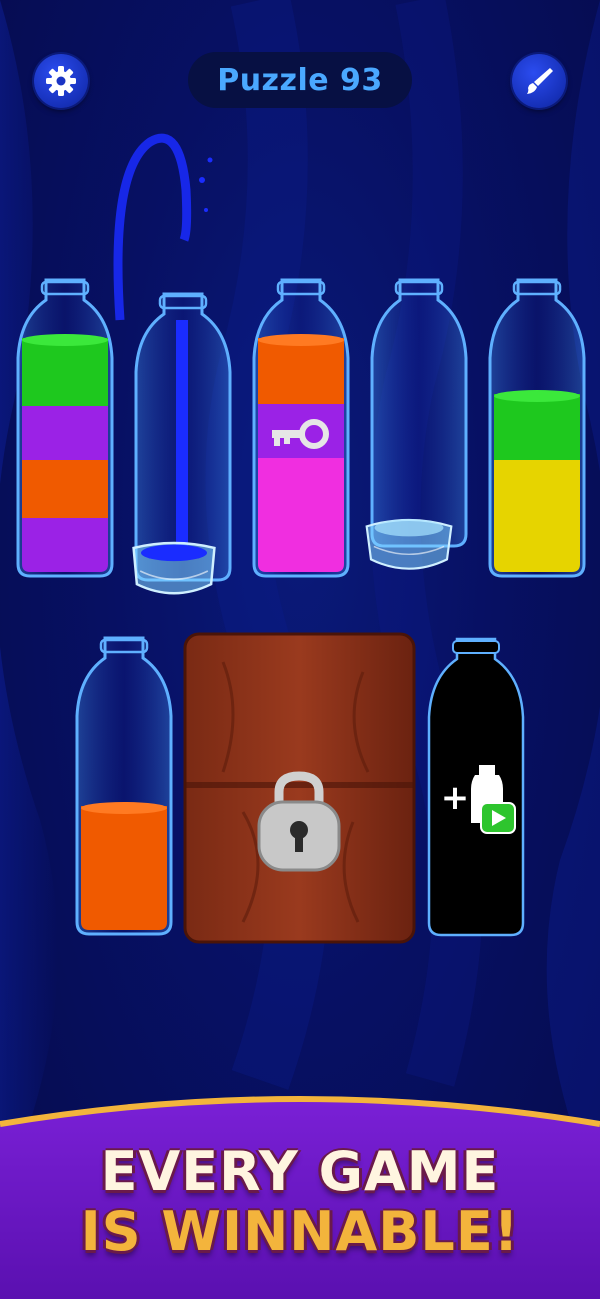 This screenshot has height=1299, width=600. Describe the element at coordinates (182, 435) in the screenshot. I see `pouring-stream` at that location.